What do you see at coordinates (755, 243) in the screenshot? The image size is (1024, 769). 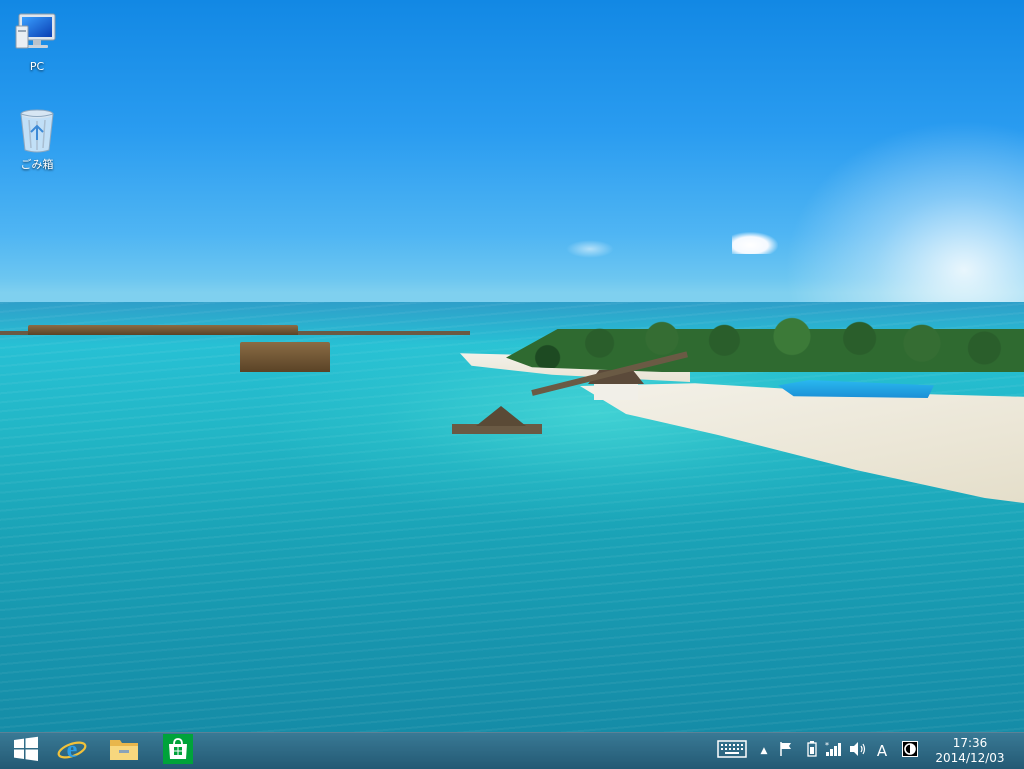 I see `wallpaper-cloud` at bounding box center [755, 243].